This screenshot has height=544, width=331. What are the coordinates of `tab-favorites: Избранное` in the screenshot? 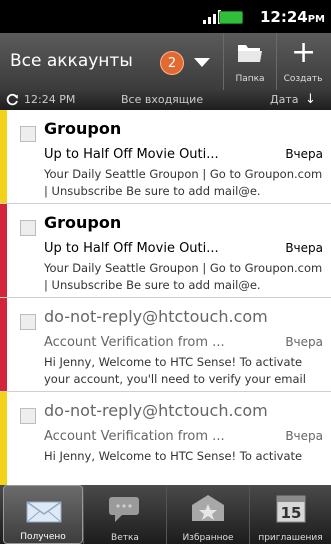 It's located at (207, 514).